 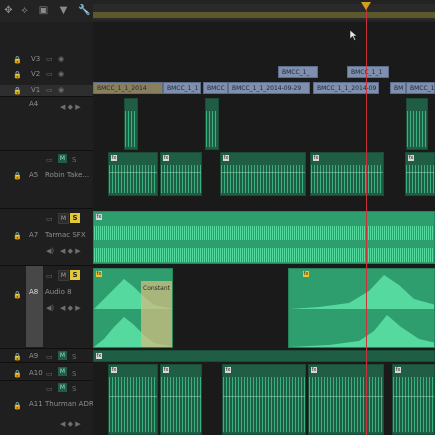 I want to click on a8-target-highlight, so click(x=34, y=306).